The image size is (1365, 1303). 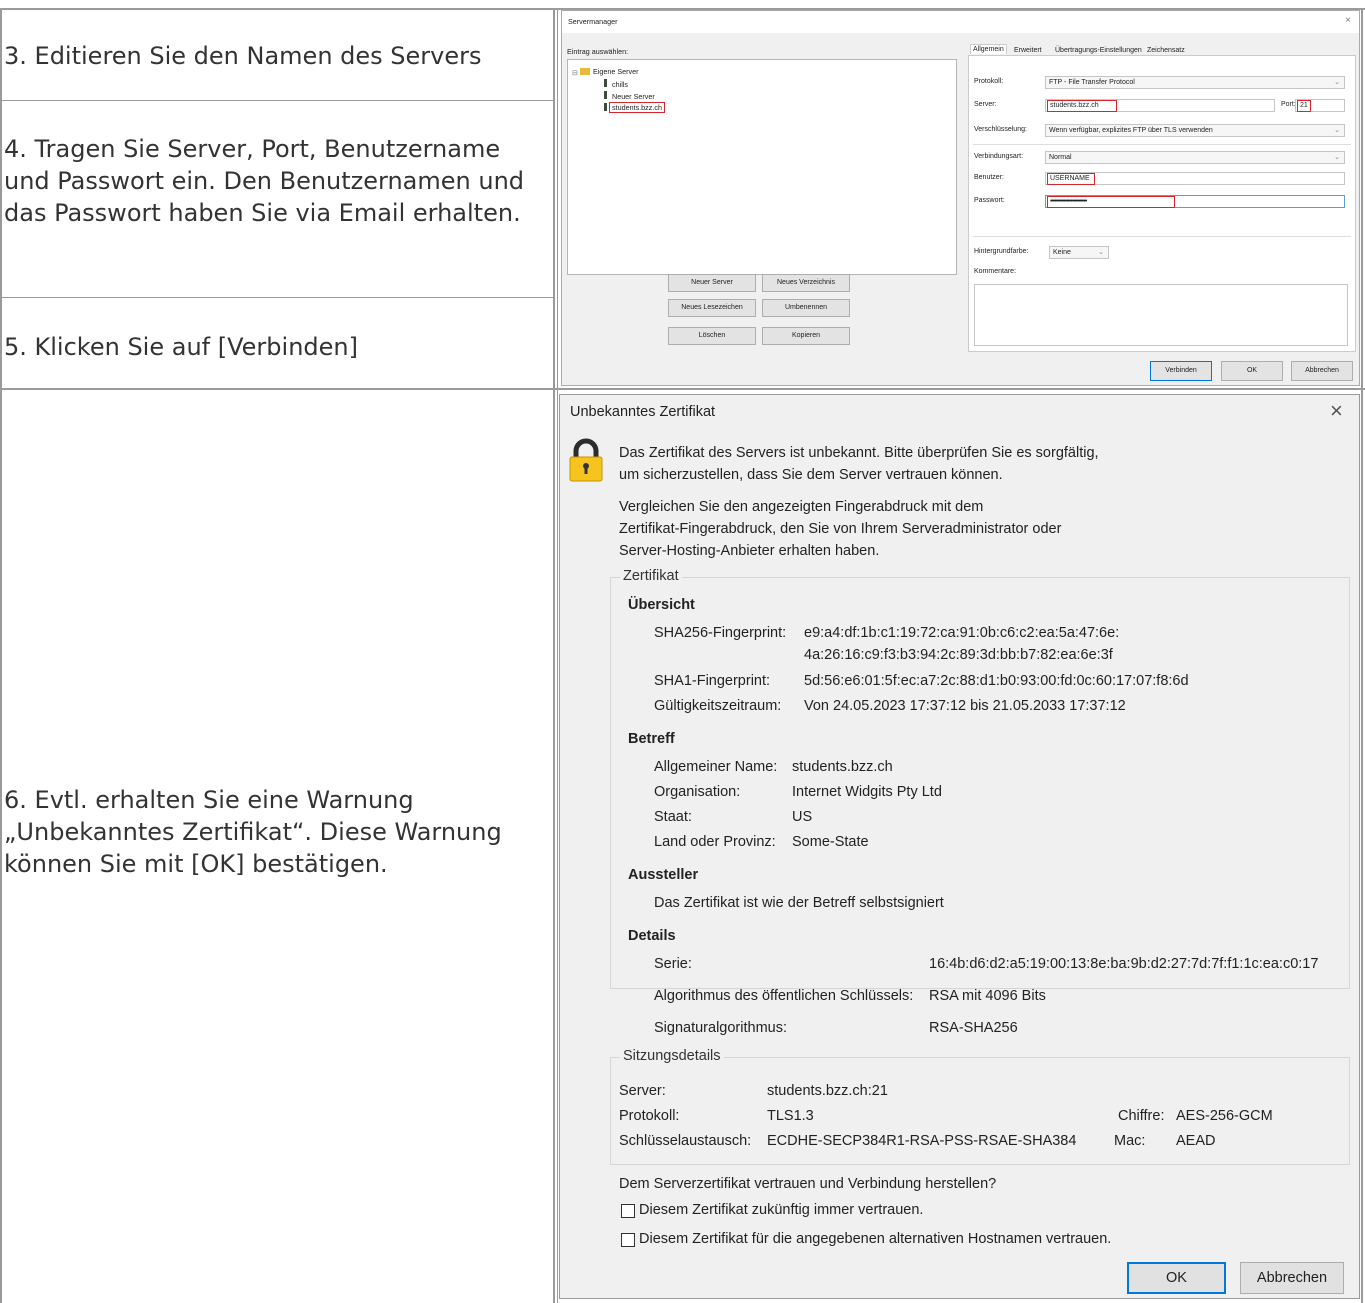 I want to click on country-label: Staat:, so click(x=673, y=817).